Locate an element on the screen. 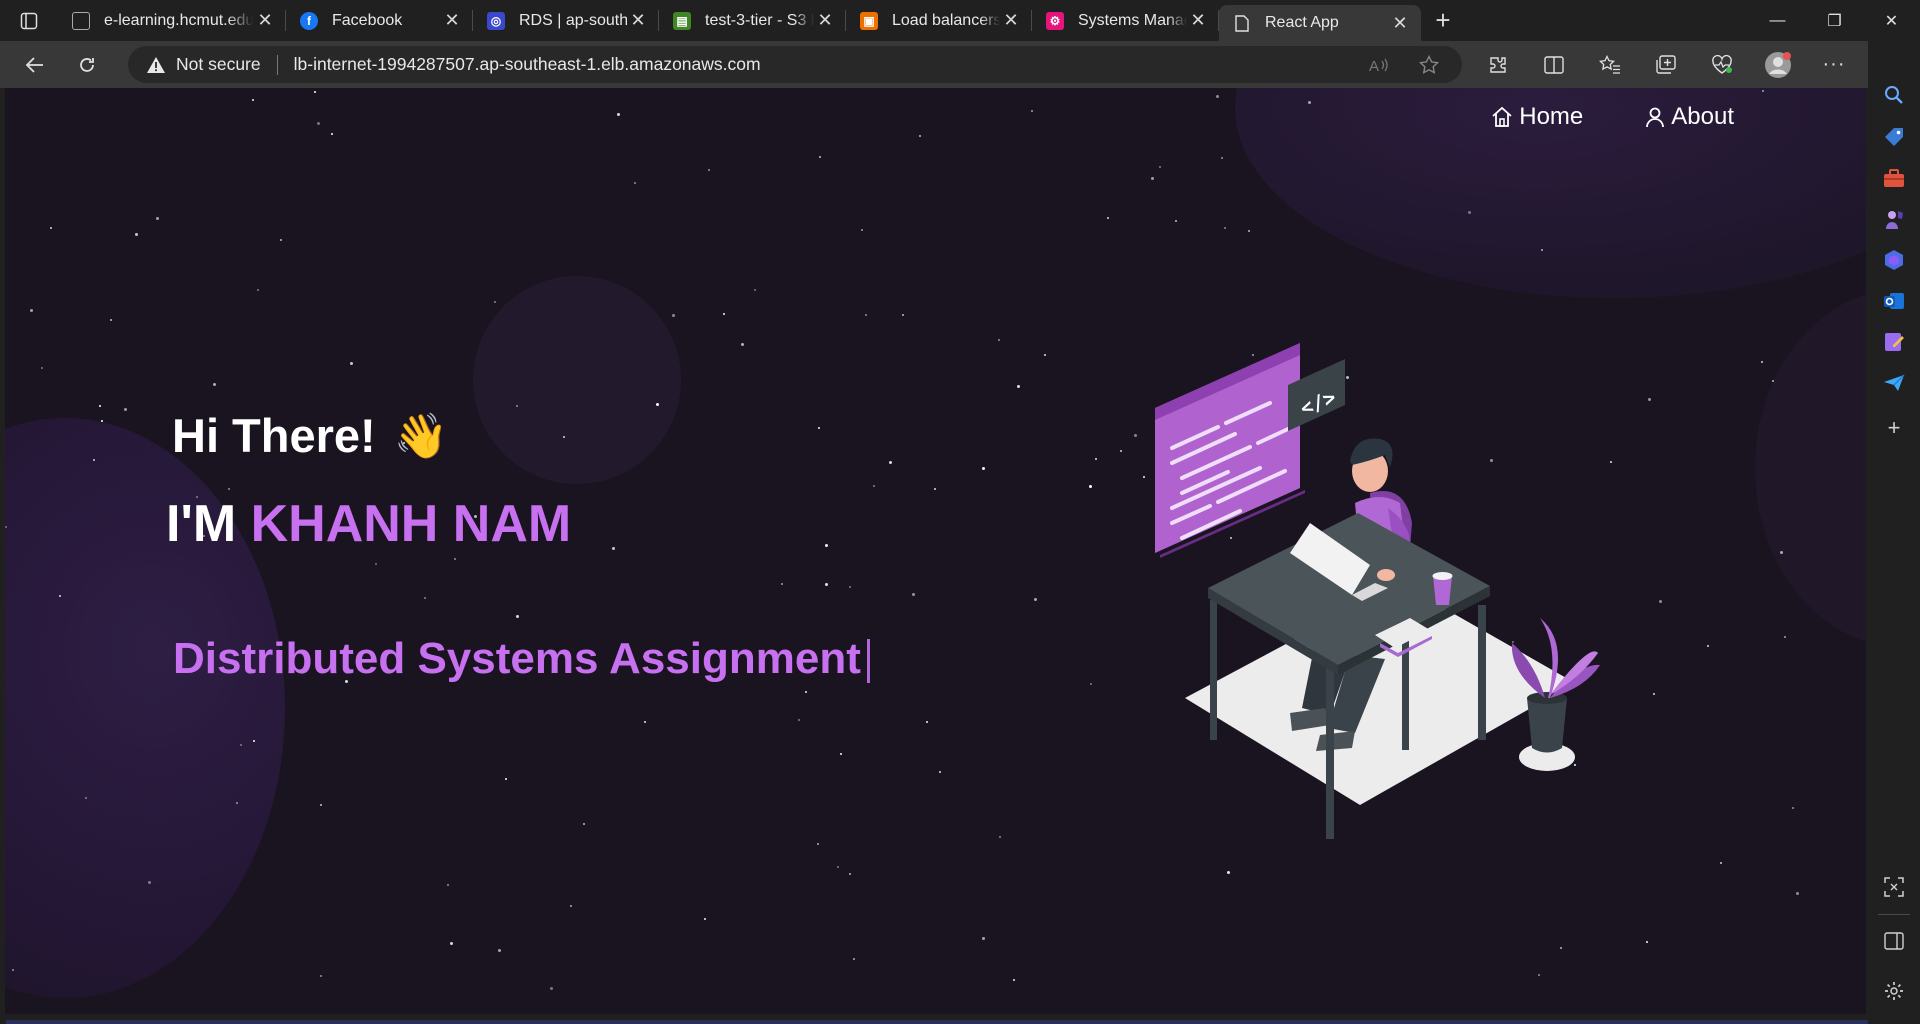 The width and height of the screenshot is (1920, 1024). nav-home-link: Home is located at coordinates (1537, 117).